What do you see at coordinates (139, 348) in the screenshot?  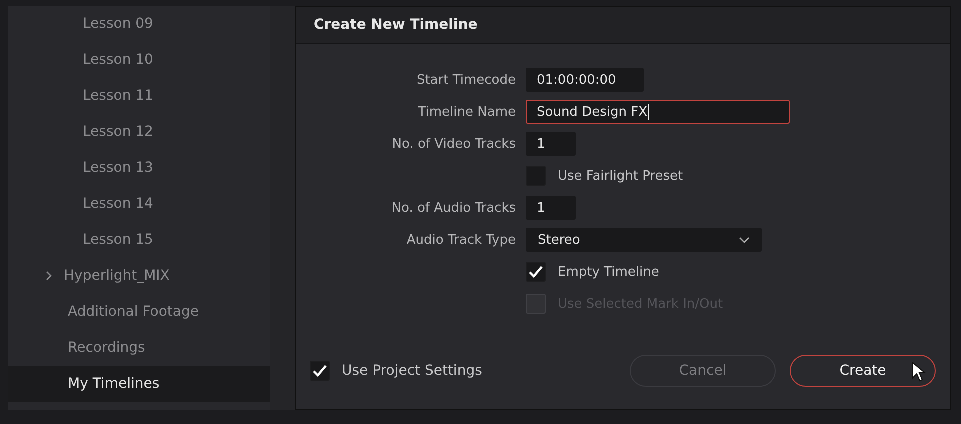 I see `sidebar-item: Recordings` at bounding box center [139, 348].